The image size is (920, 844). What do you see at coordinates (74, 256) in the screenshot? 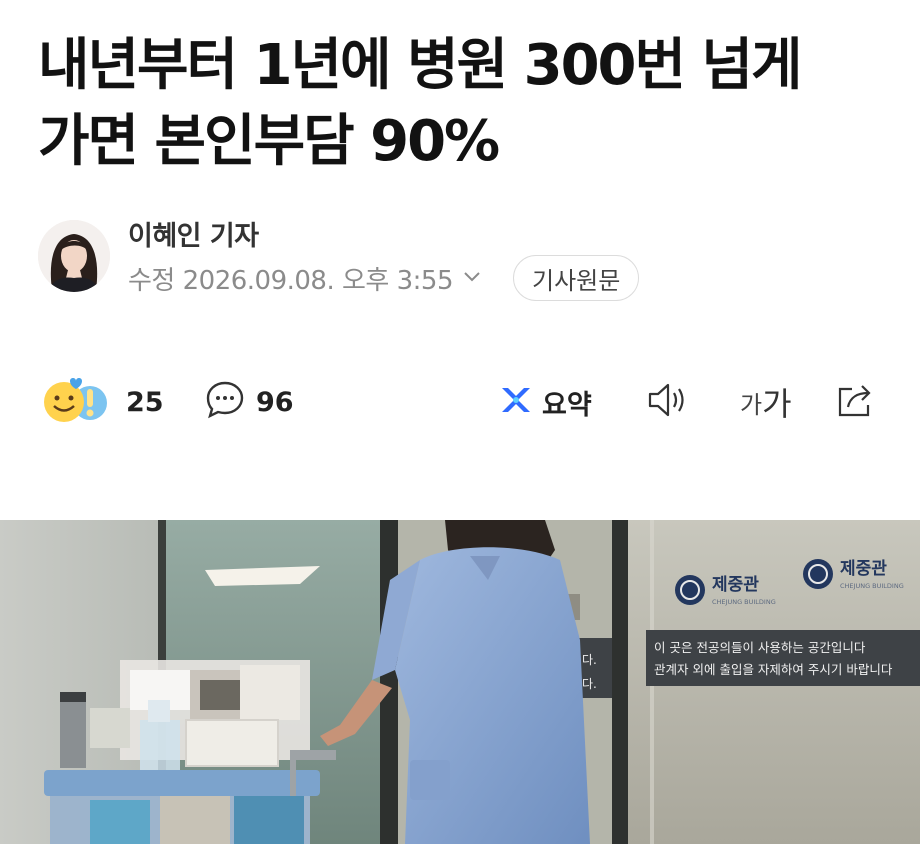
I see `reporter-avatar` at bounding box center [74, 256].